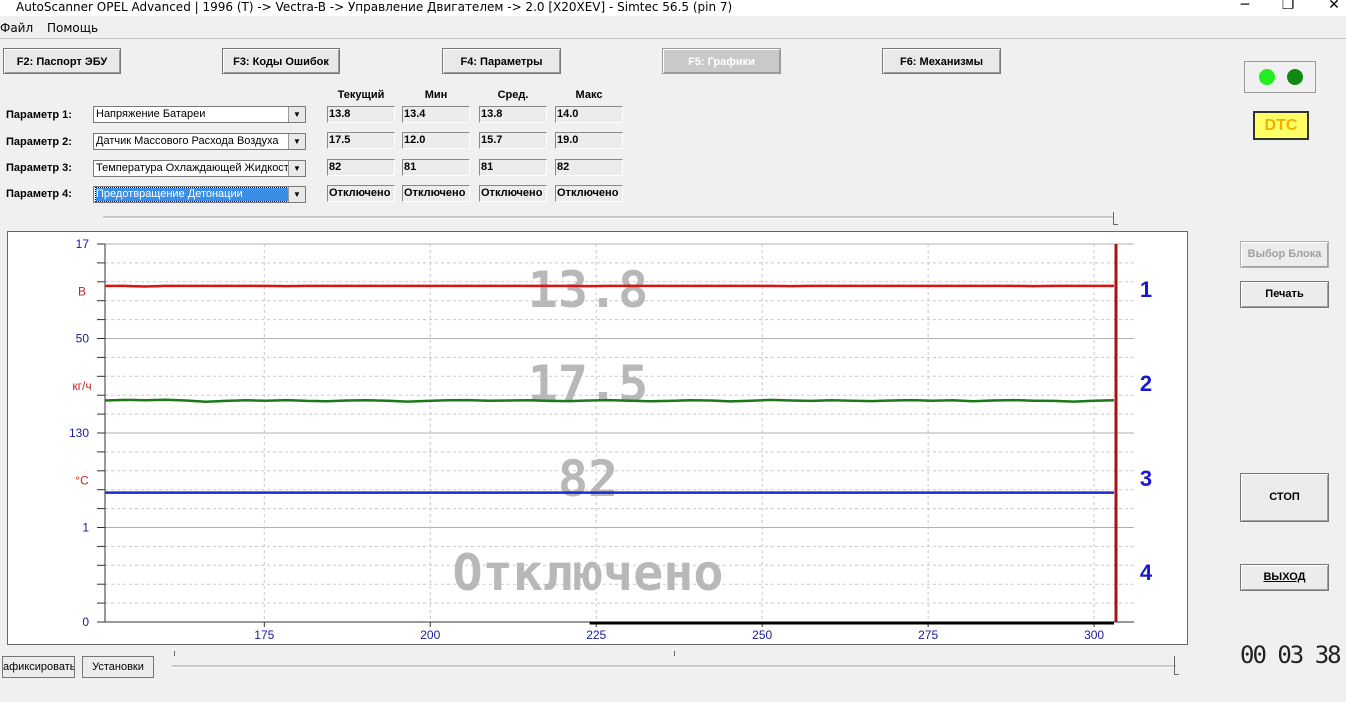 This screenshot has width=1346, height=702. I want to click on param-select-2: Датчик Массового Расхода Воздуха ▼, so click(199, 141).